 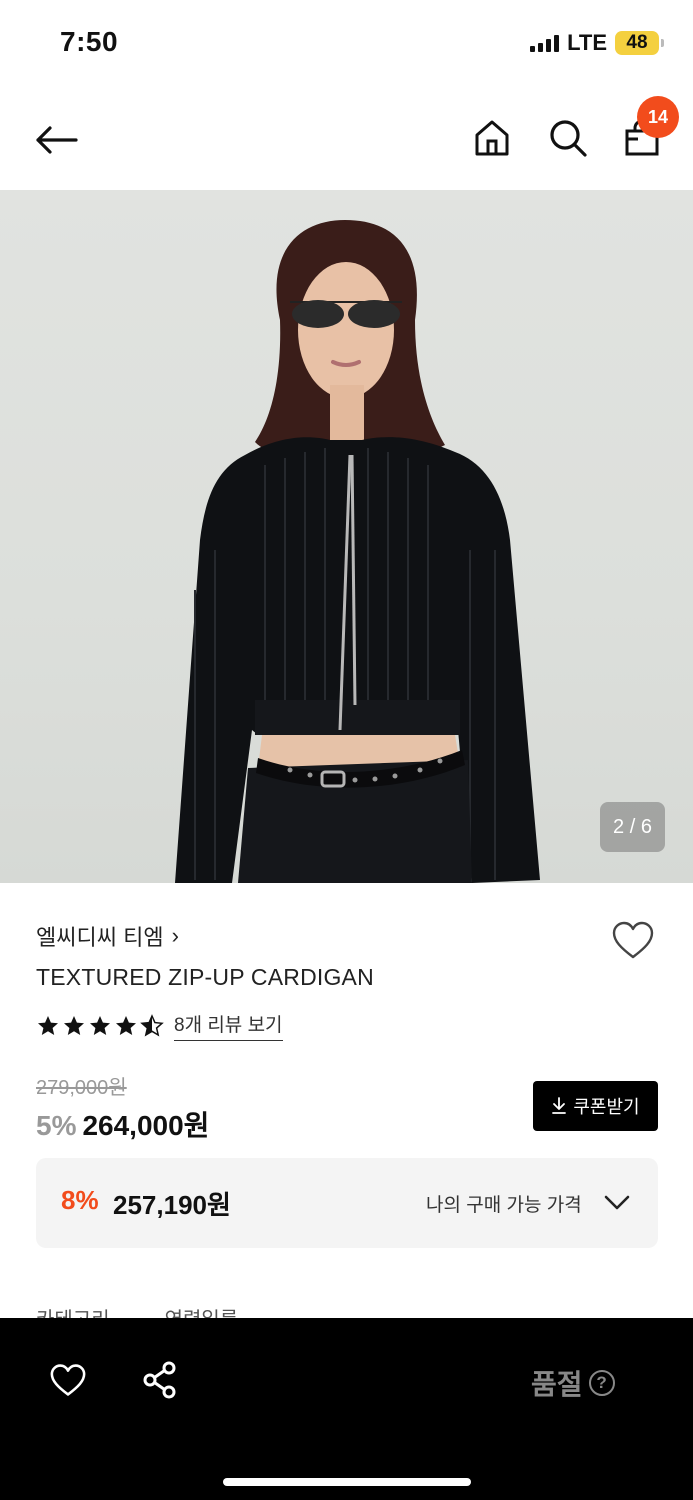 I want to click on back-button, so click(x=56, y=140).